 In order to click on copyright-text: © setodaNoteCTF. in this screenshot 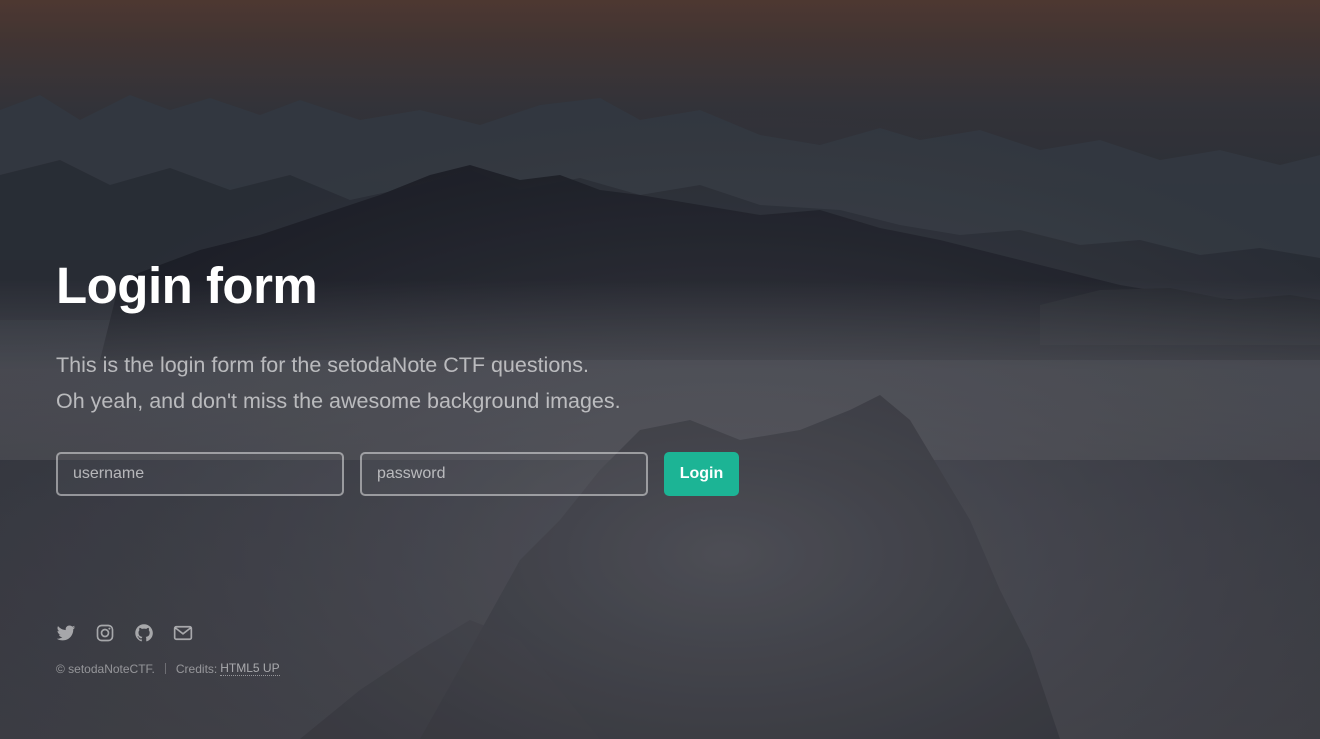, I will do `click(105, 668)`.